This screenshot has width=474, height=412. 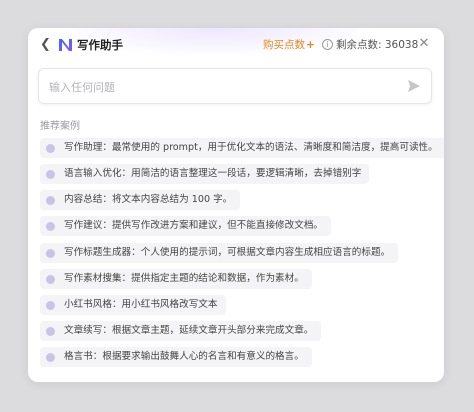 What do you see at coordinates (227, 252) in the screenshot?
I see `suggestion-text: 写作标题生成器：个人使用的提示词，可根据文章内容生成相应语言的标题。` at bounding box center [227, 252].